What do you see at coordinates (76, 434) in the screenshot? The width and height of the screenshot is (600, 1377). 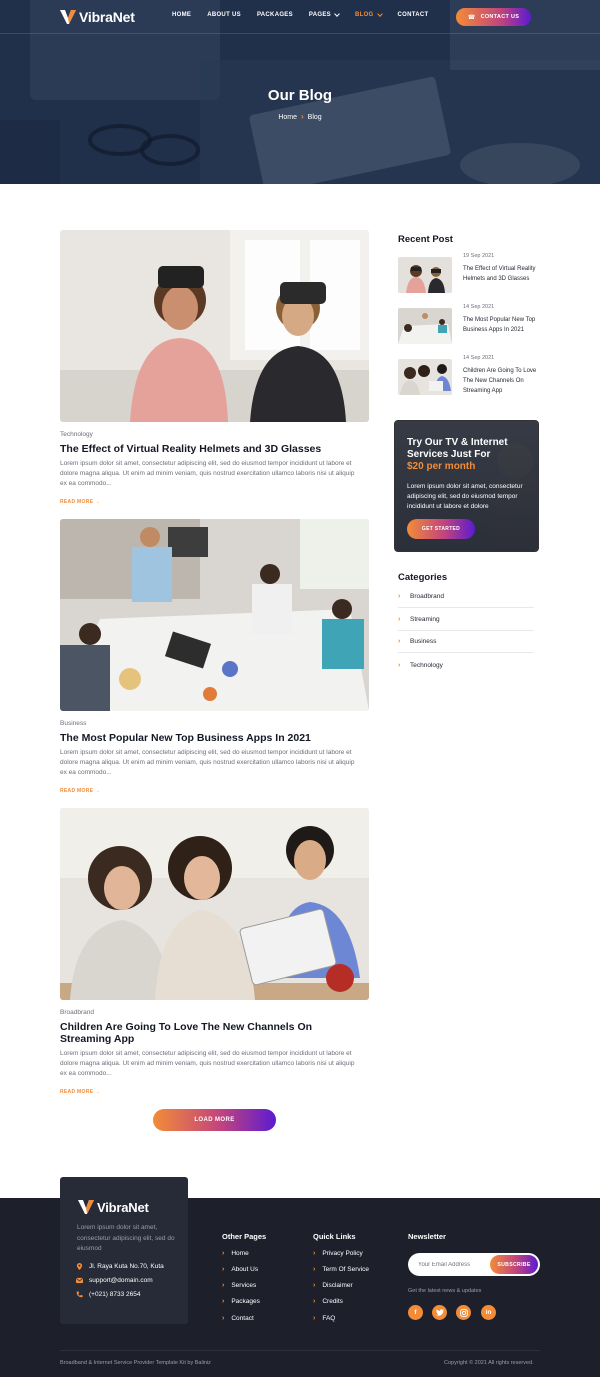 I see `post-category: Technology` at bounding box center [76, 434].